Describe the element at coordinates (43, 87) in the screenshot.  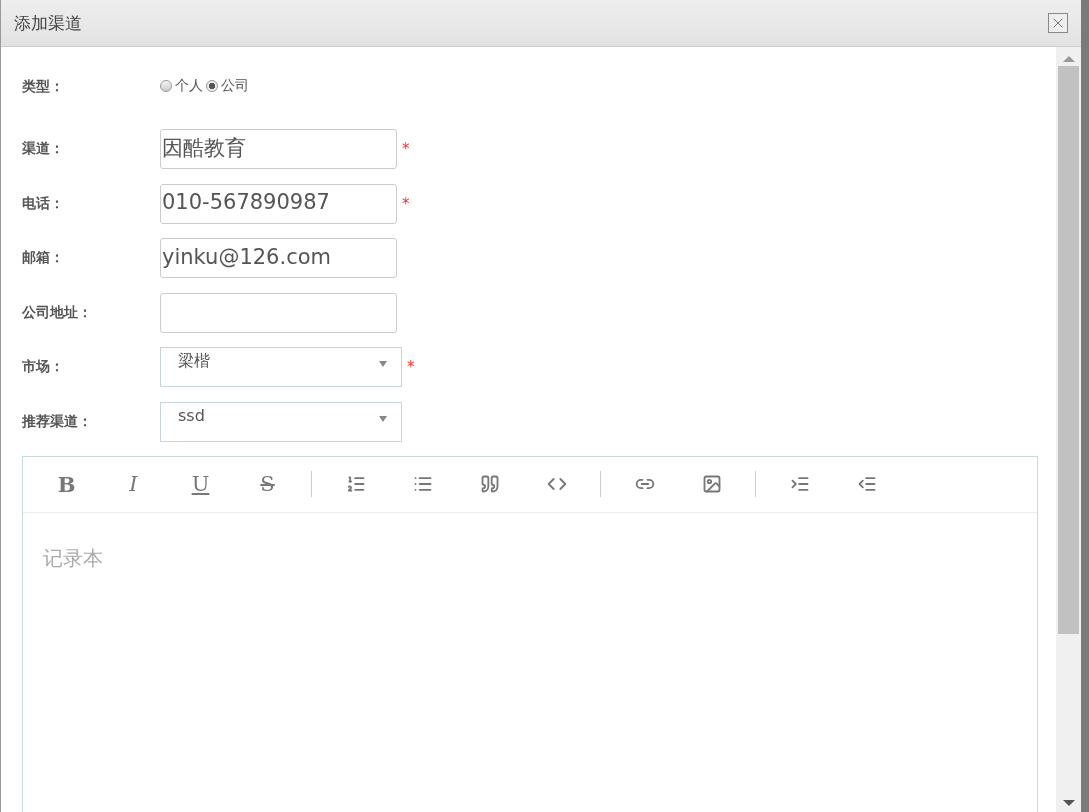
I see `field-label: 类型：` at that location.